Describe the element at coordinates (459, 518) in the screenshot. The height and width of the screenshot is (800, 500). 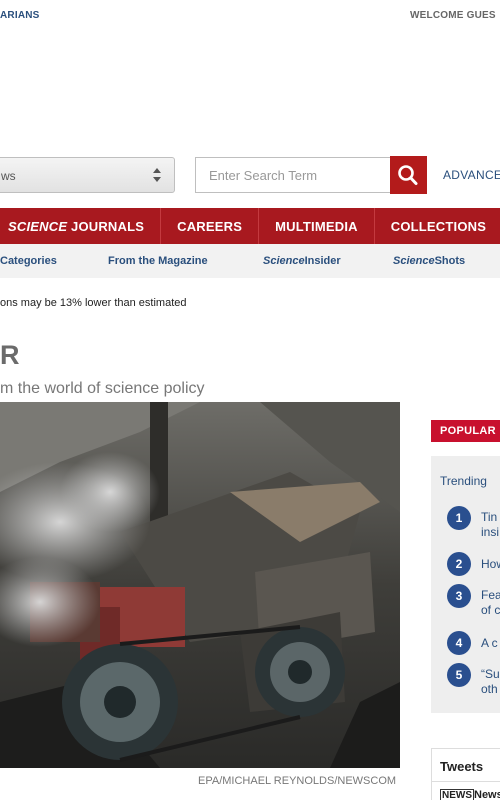
I see `trending-number: 1` at that location.